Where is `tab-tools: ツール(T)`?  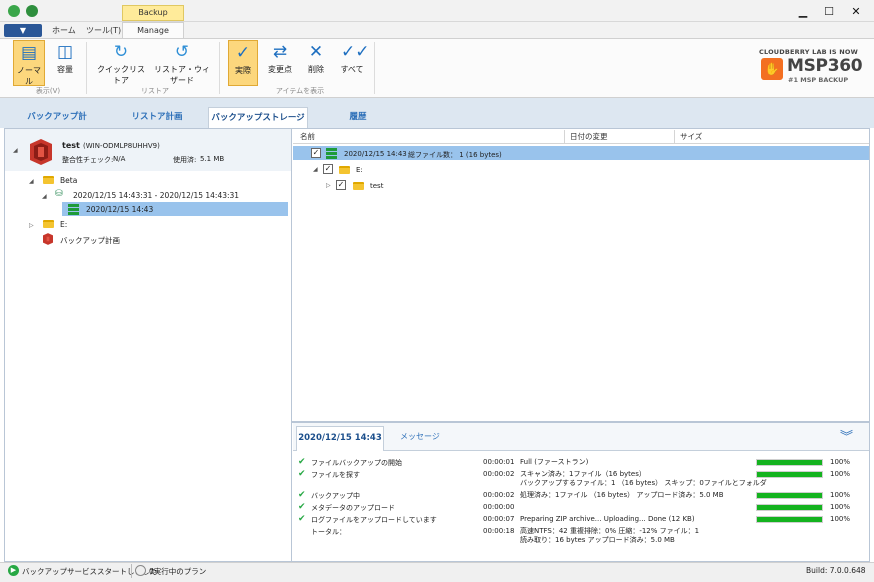 tab-tools: ツール(T) is located at coordinates (103, 31).